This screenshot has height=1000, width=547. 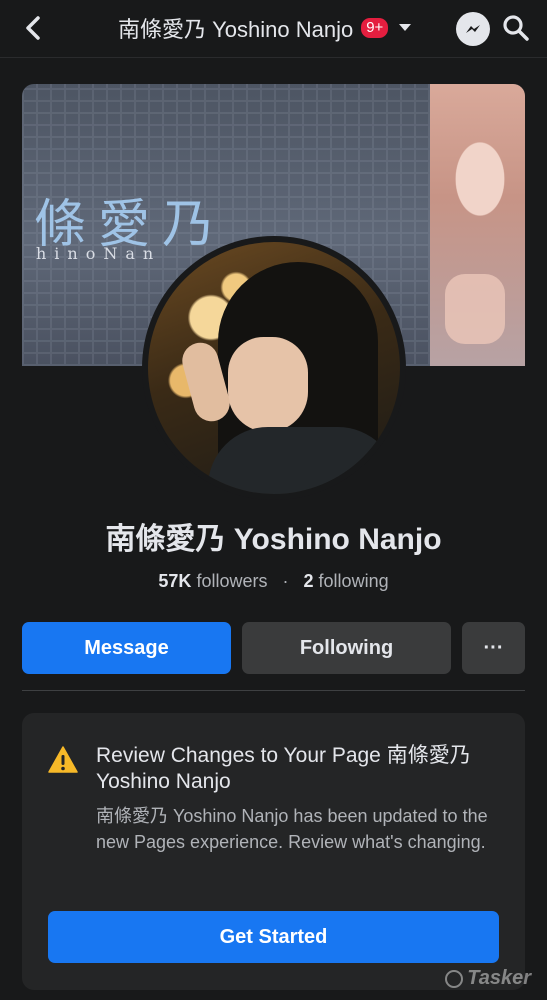 I want to click on messenger-button, so click(x=473, y=29).